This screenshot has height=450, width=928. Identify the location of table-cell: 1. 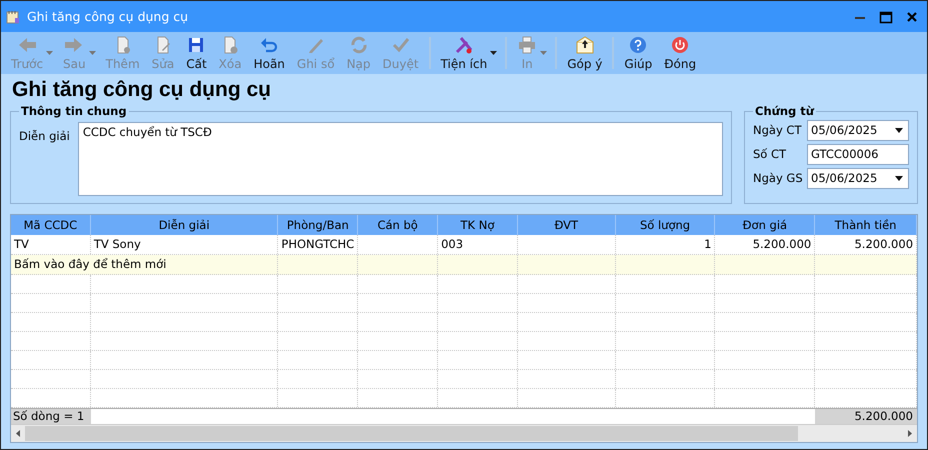
(708, 244).